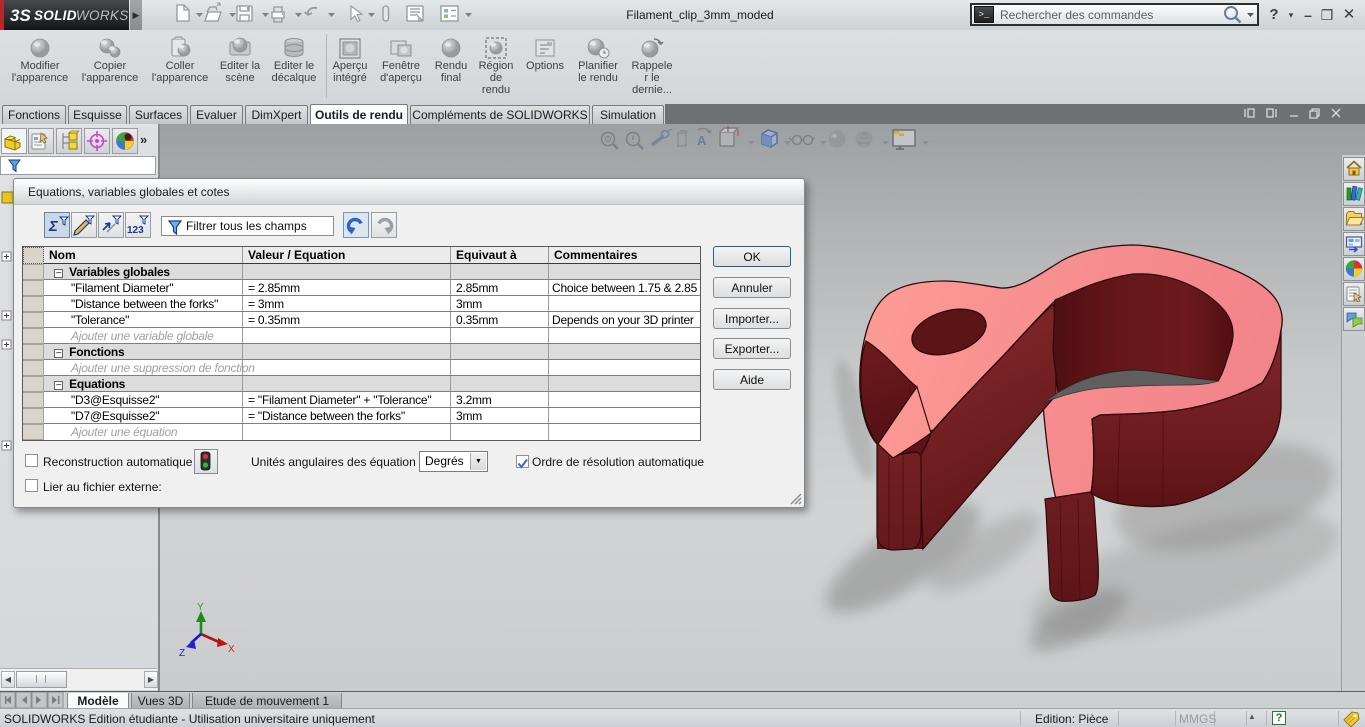 The width and height of the screenshot is (1365, 727). Describe the element at coordinates (350, 78) in the screenshot. I see `svg-text: intégré` at that location.